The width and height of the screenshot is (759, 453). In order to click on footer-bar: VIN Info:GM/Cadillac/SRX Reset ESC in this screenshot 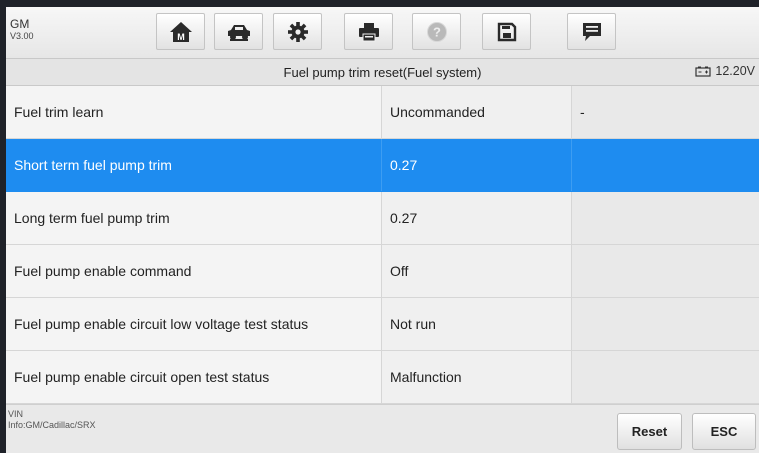, I will do `click(382, 428)`.